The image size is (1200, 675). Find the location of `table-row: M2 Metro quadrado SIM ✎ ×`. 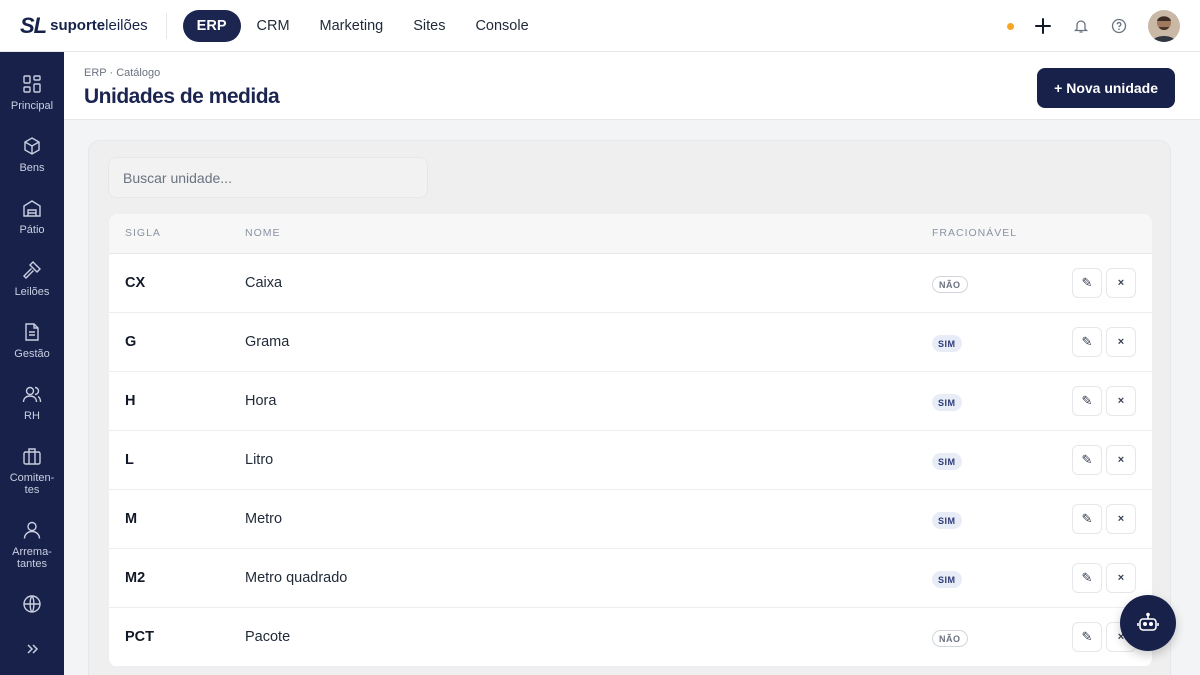

table-row: M2 Metro quadrado SIM ✎ × is located at coordinates (630, 578).